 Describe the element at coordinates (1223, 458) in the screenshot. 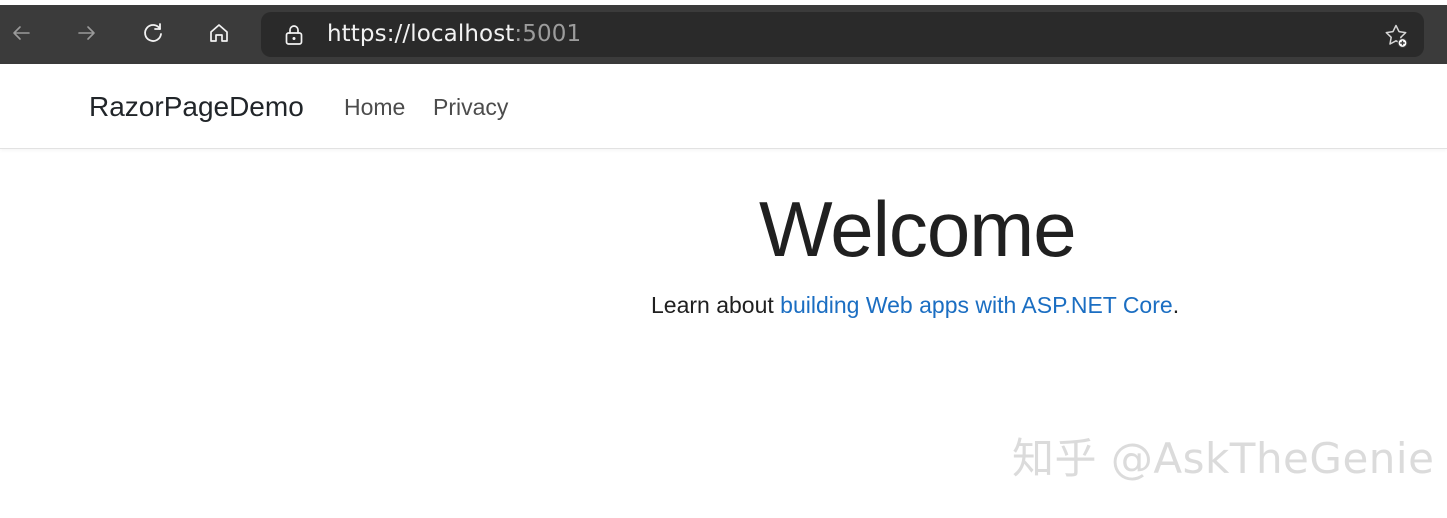

I see `zhihu-watermark: 知乎 @AskTheGenie` at that location.